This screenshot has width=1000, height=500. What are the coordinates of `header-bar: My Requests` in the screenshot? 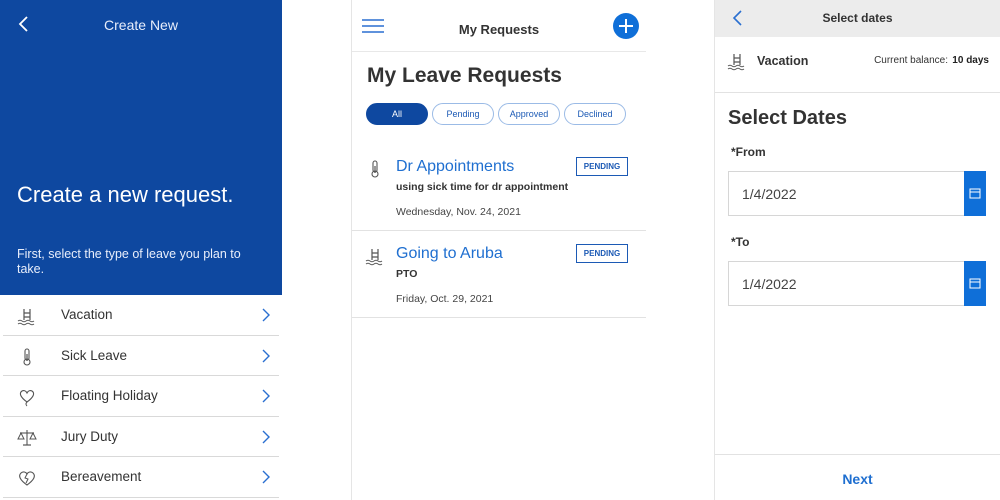 It's located at (499, 26).